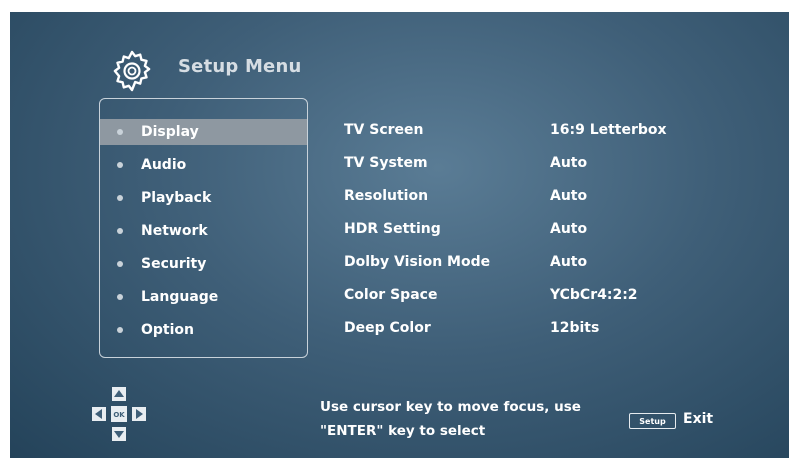 The height and width of the screenshot is (458, 799). Describe the element at coordinates (574, 328) in the screenshot. I see `setting-value-deep-color: 12bits` at that location.